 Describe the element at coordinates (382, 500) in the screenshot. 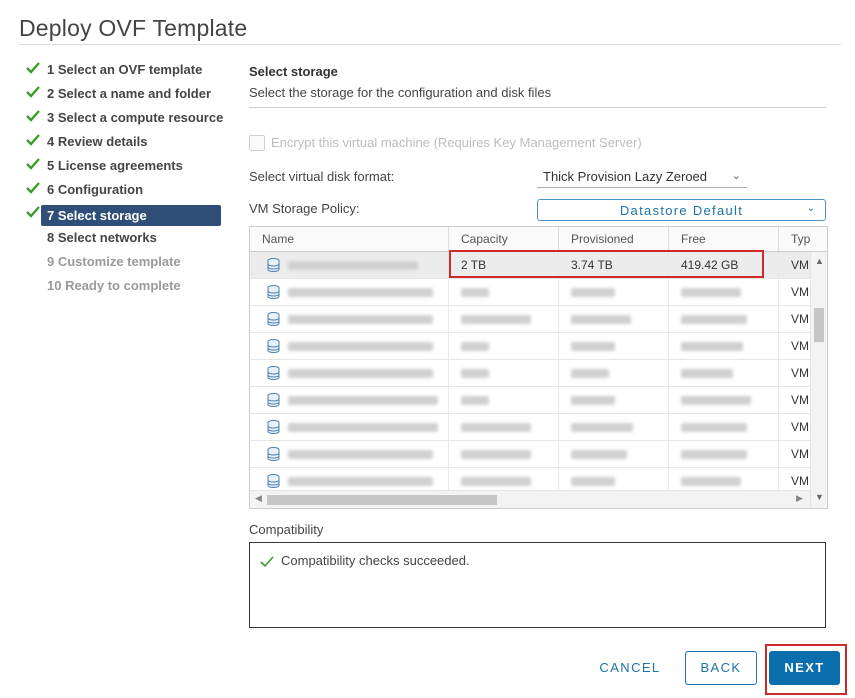

I see `horizontal-scroll-thumb` at that location.